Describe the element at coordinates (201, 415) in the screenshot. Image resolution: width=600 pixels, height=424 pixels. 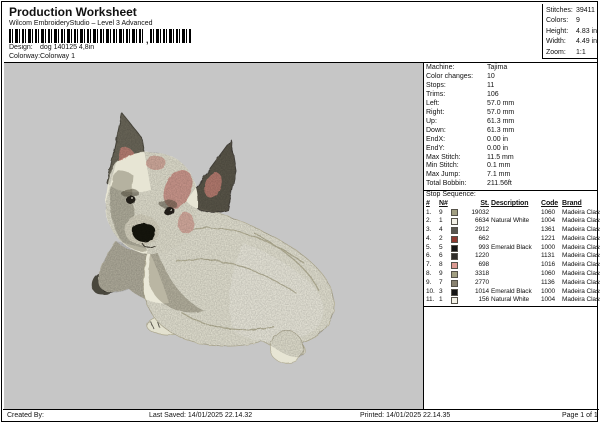
I see `footer-last-saved: Last Saved: 14/01/2025 22.14.32` at that location.